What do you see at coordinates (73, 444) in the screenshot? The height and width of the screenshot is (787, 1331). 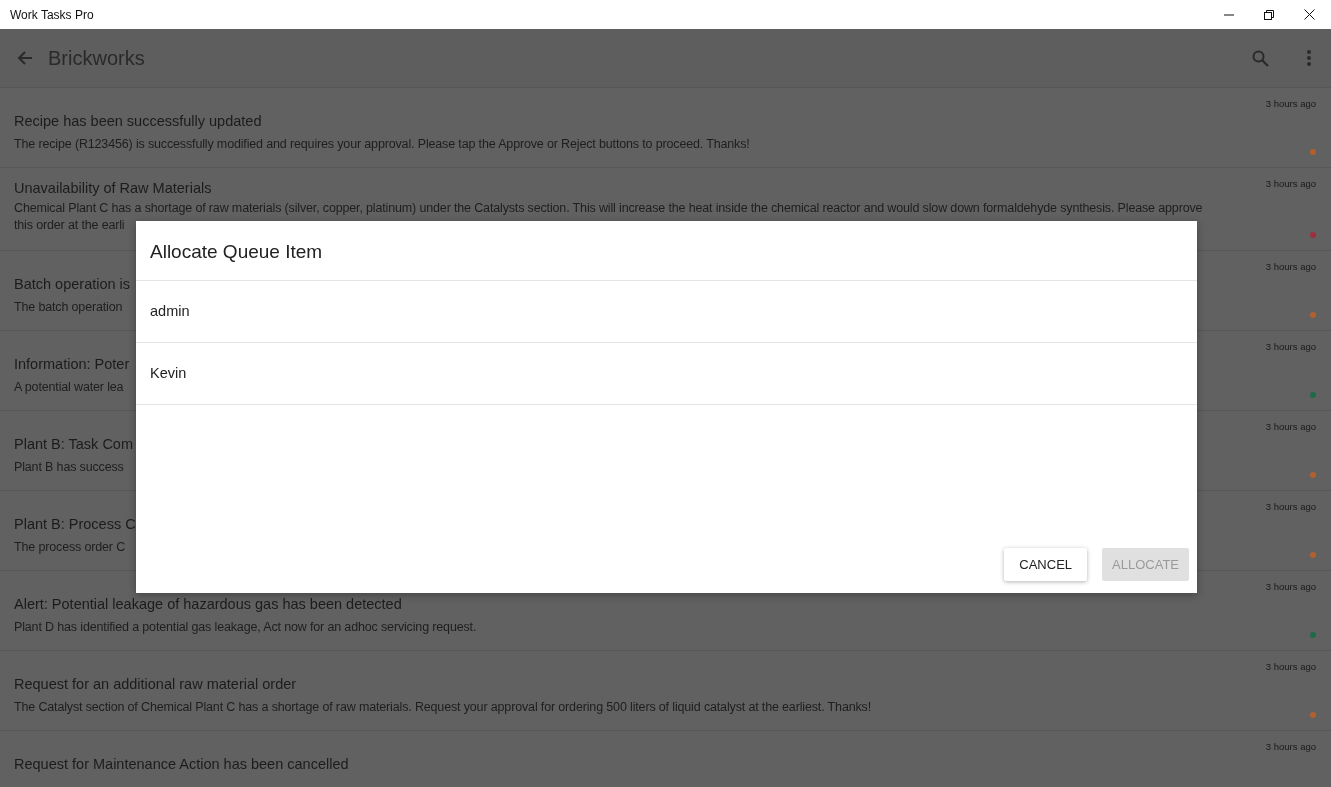 I see `notification-title: Plant B: Task Com` at bounding box center [73, 444].